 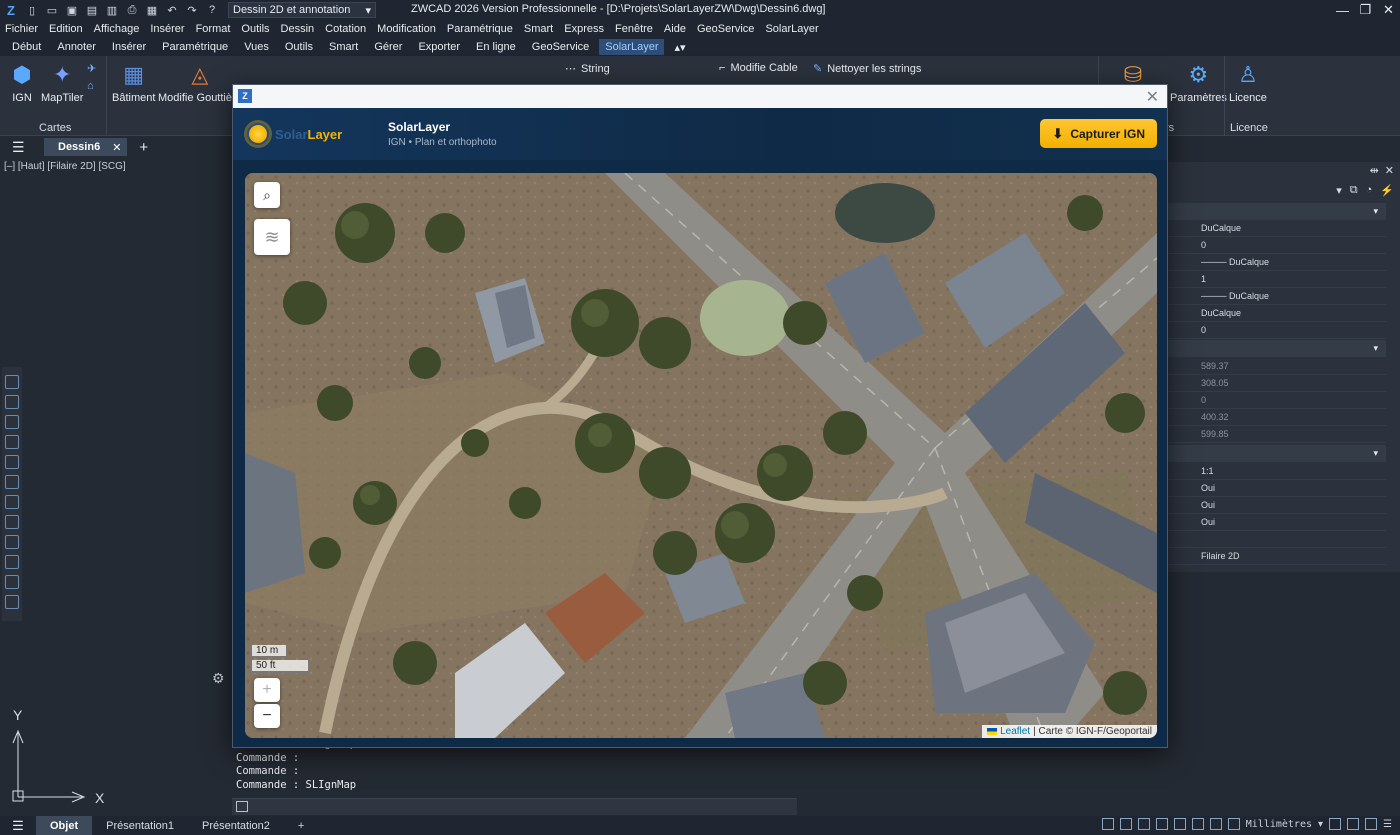 I want to click on zoom-in-button: +, so click(x=267, y=690).